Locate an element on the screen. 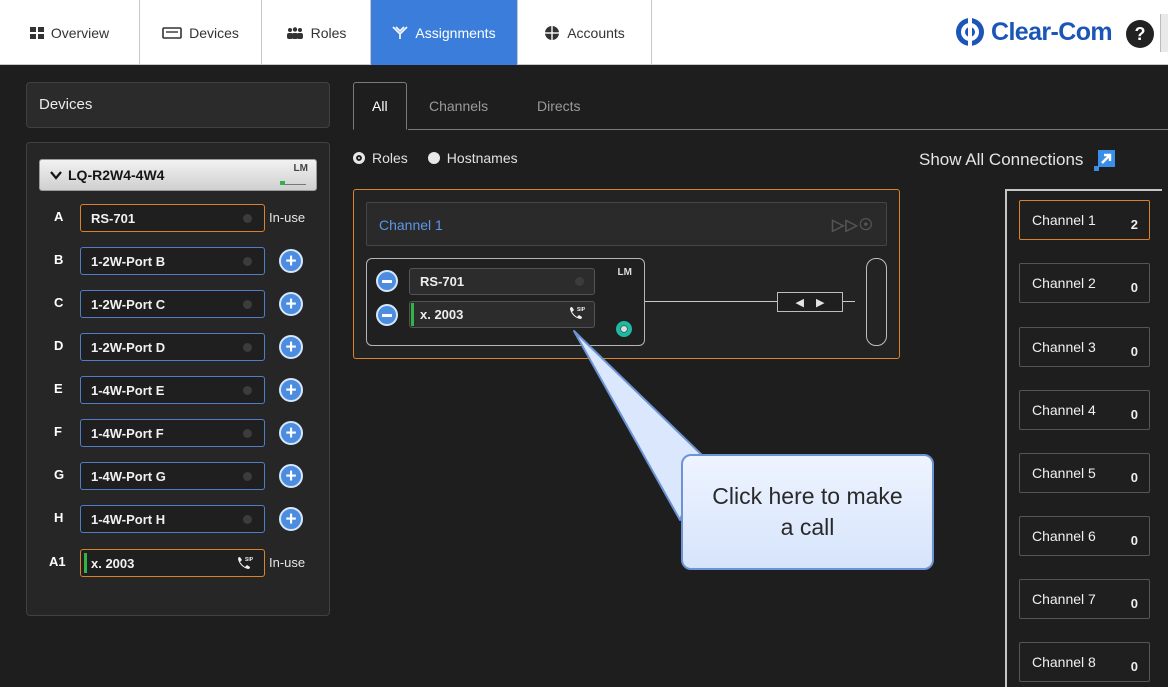  port-row: B 1-2W-Port B + is located at coordinates (179, 261).